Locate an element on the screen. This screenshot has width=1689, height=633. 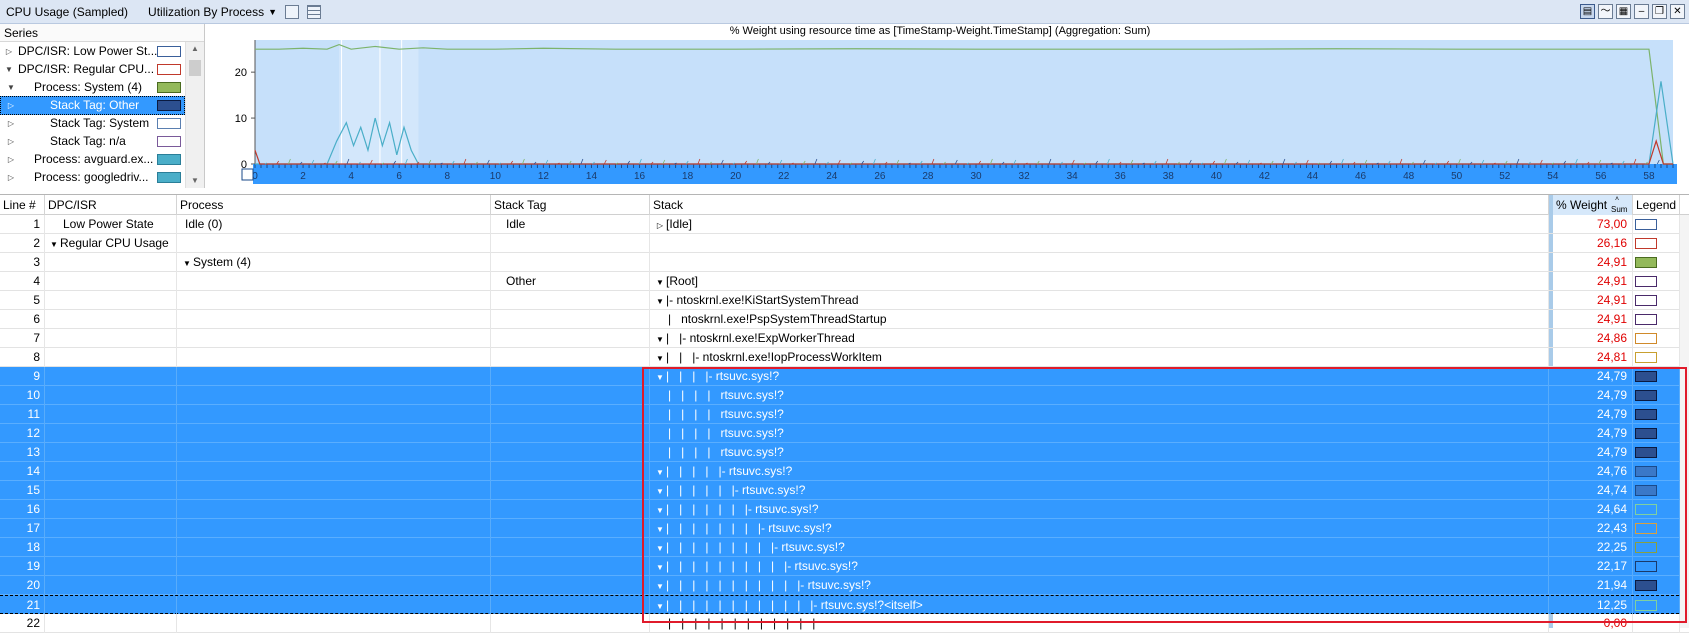
series-item-label: Stack Tag: Other is located at coordinates (95, 105).